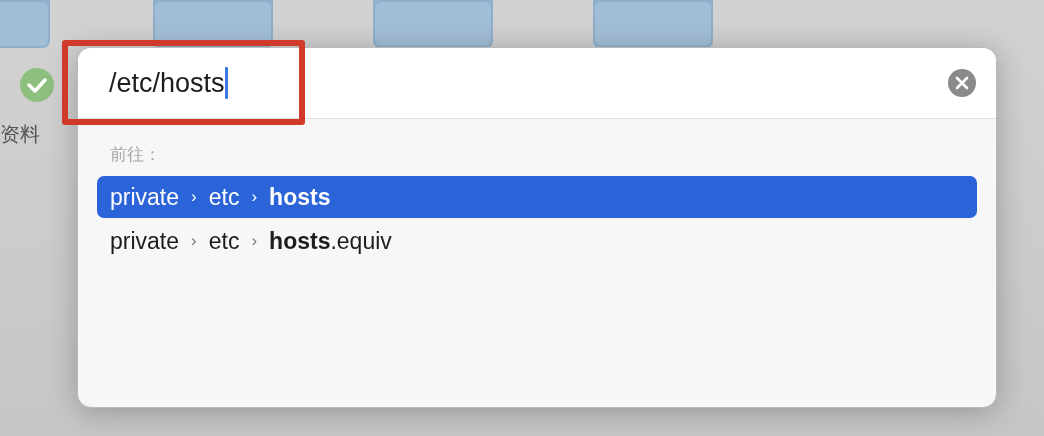  Describe the element at coordinates (537, 241) in the screenshot. I see `result-item: private › etc › hosts.equiv` at that location.